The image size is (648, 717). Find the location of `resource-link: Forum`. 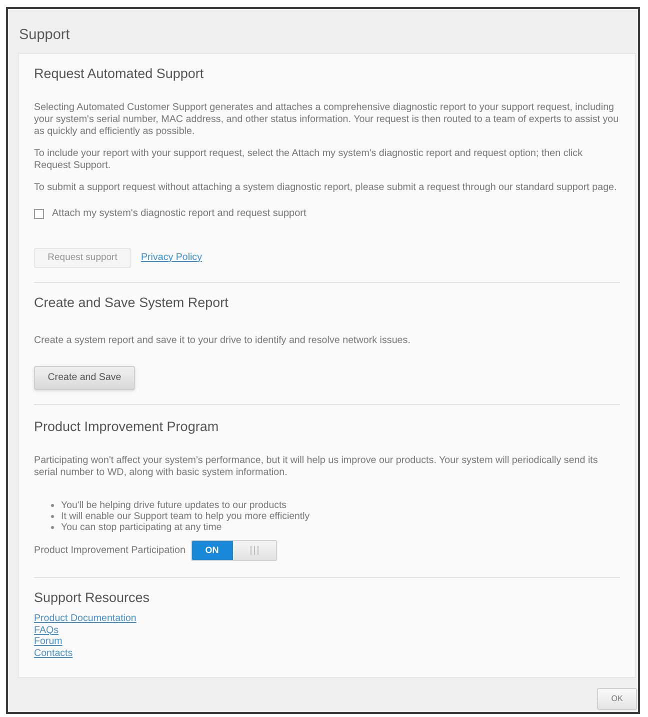

resource-link: Forum is located at coordinates (48, 642).